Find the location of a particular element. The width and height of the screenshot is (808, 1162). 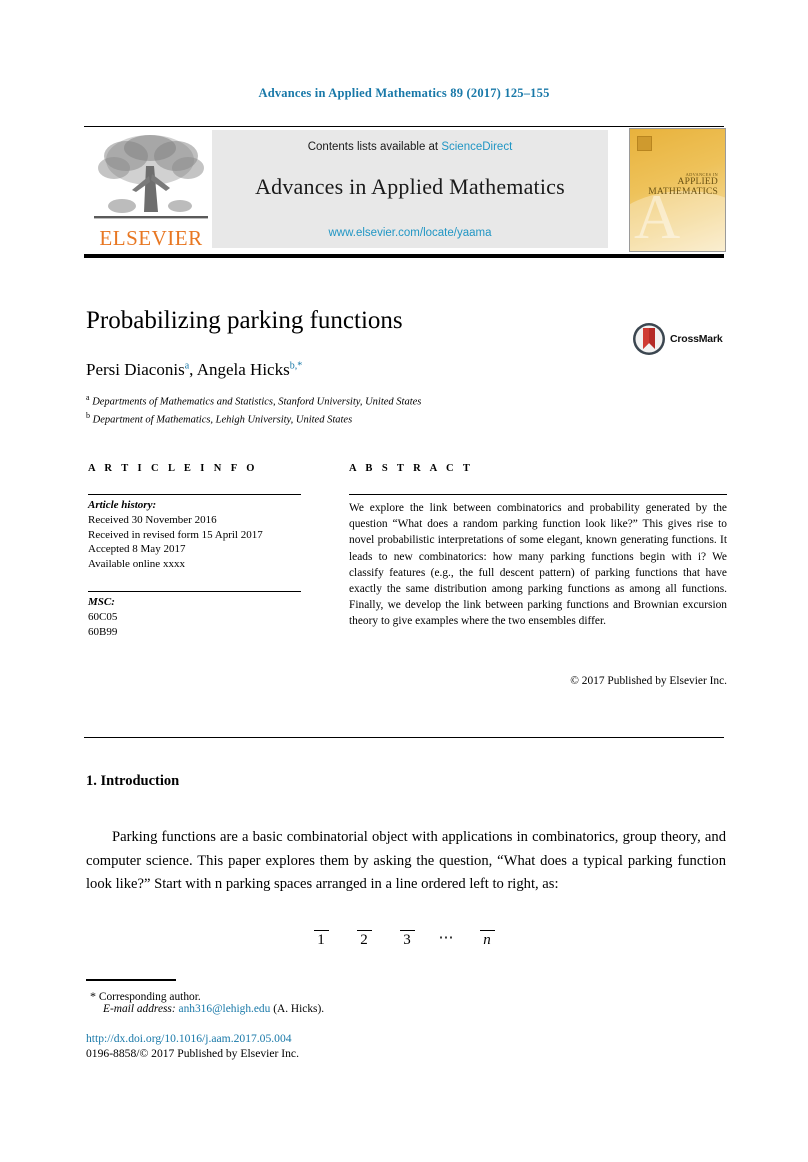

abstract-heading: A B S T R A C T is located at coordinates (411, 468).